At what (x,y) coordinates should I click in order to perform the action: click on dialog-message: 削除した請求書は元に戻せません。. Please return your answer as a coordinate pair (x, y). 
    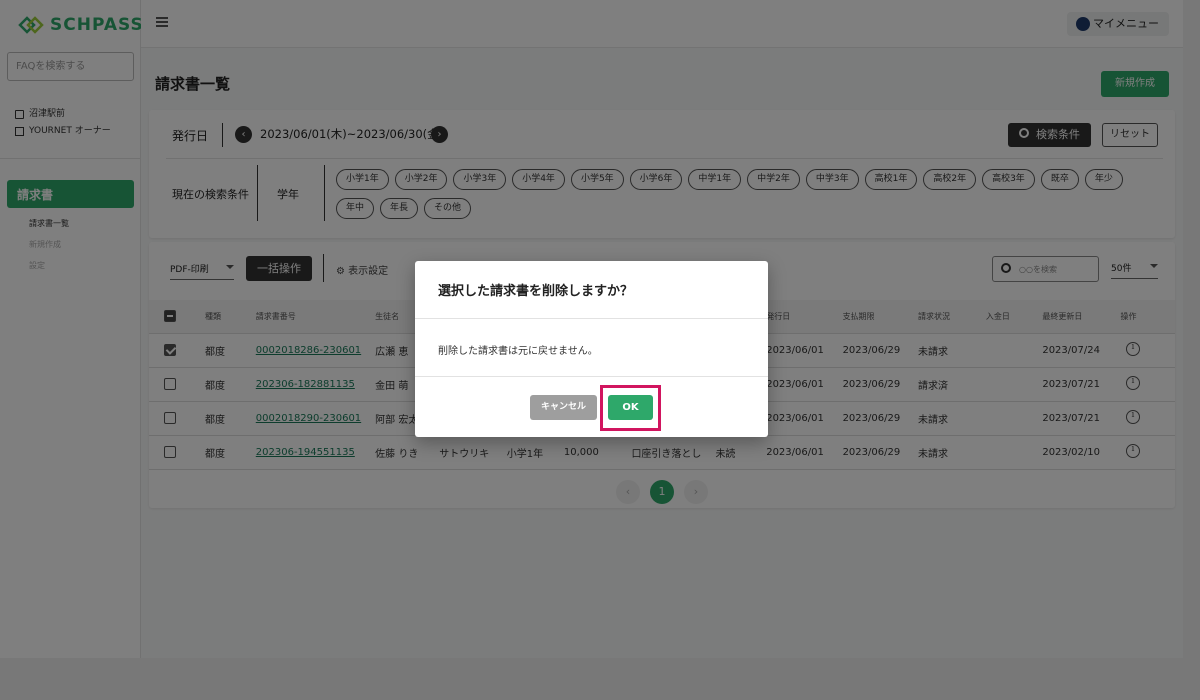
    Looking at the image, I should click on (518, 351).